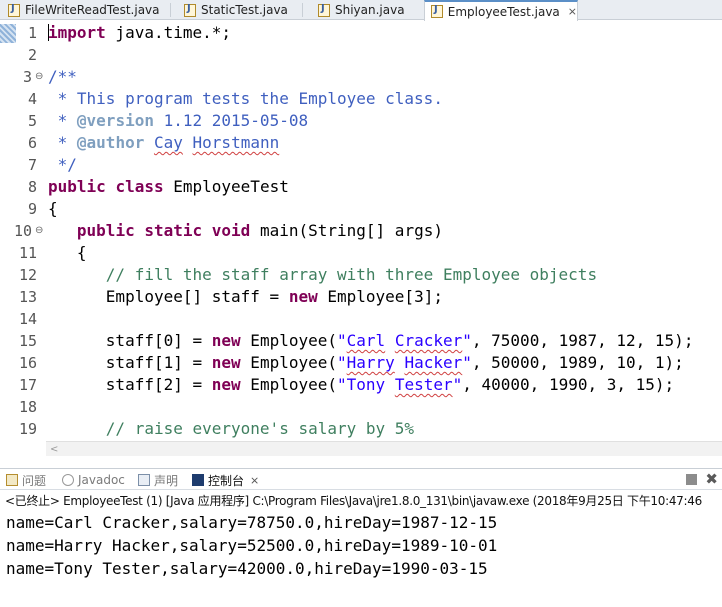 The image size is (722, 607). What do you see at coordinates (711, 479) in the screenshot?
I see `remove-launch-icon: ✖` at bounding box center [711, 479].